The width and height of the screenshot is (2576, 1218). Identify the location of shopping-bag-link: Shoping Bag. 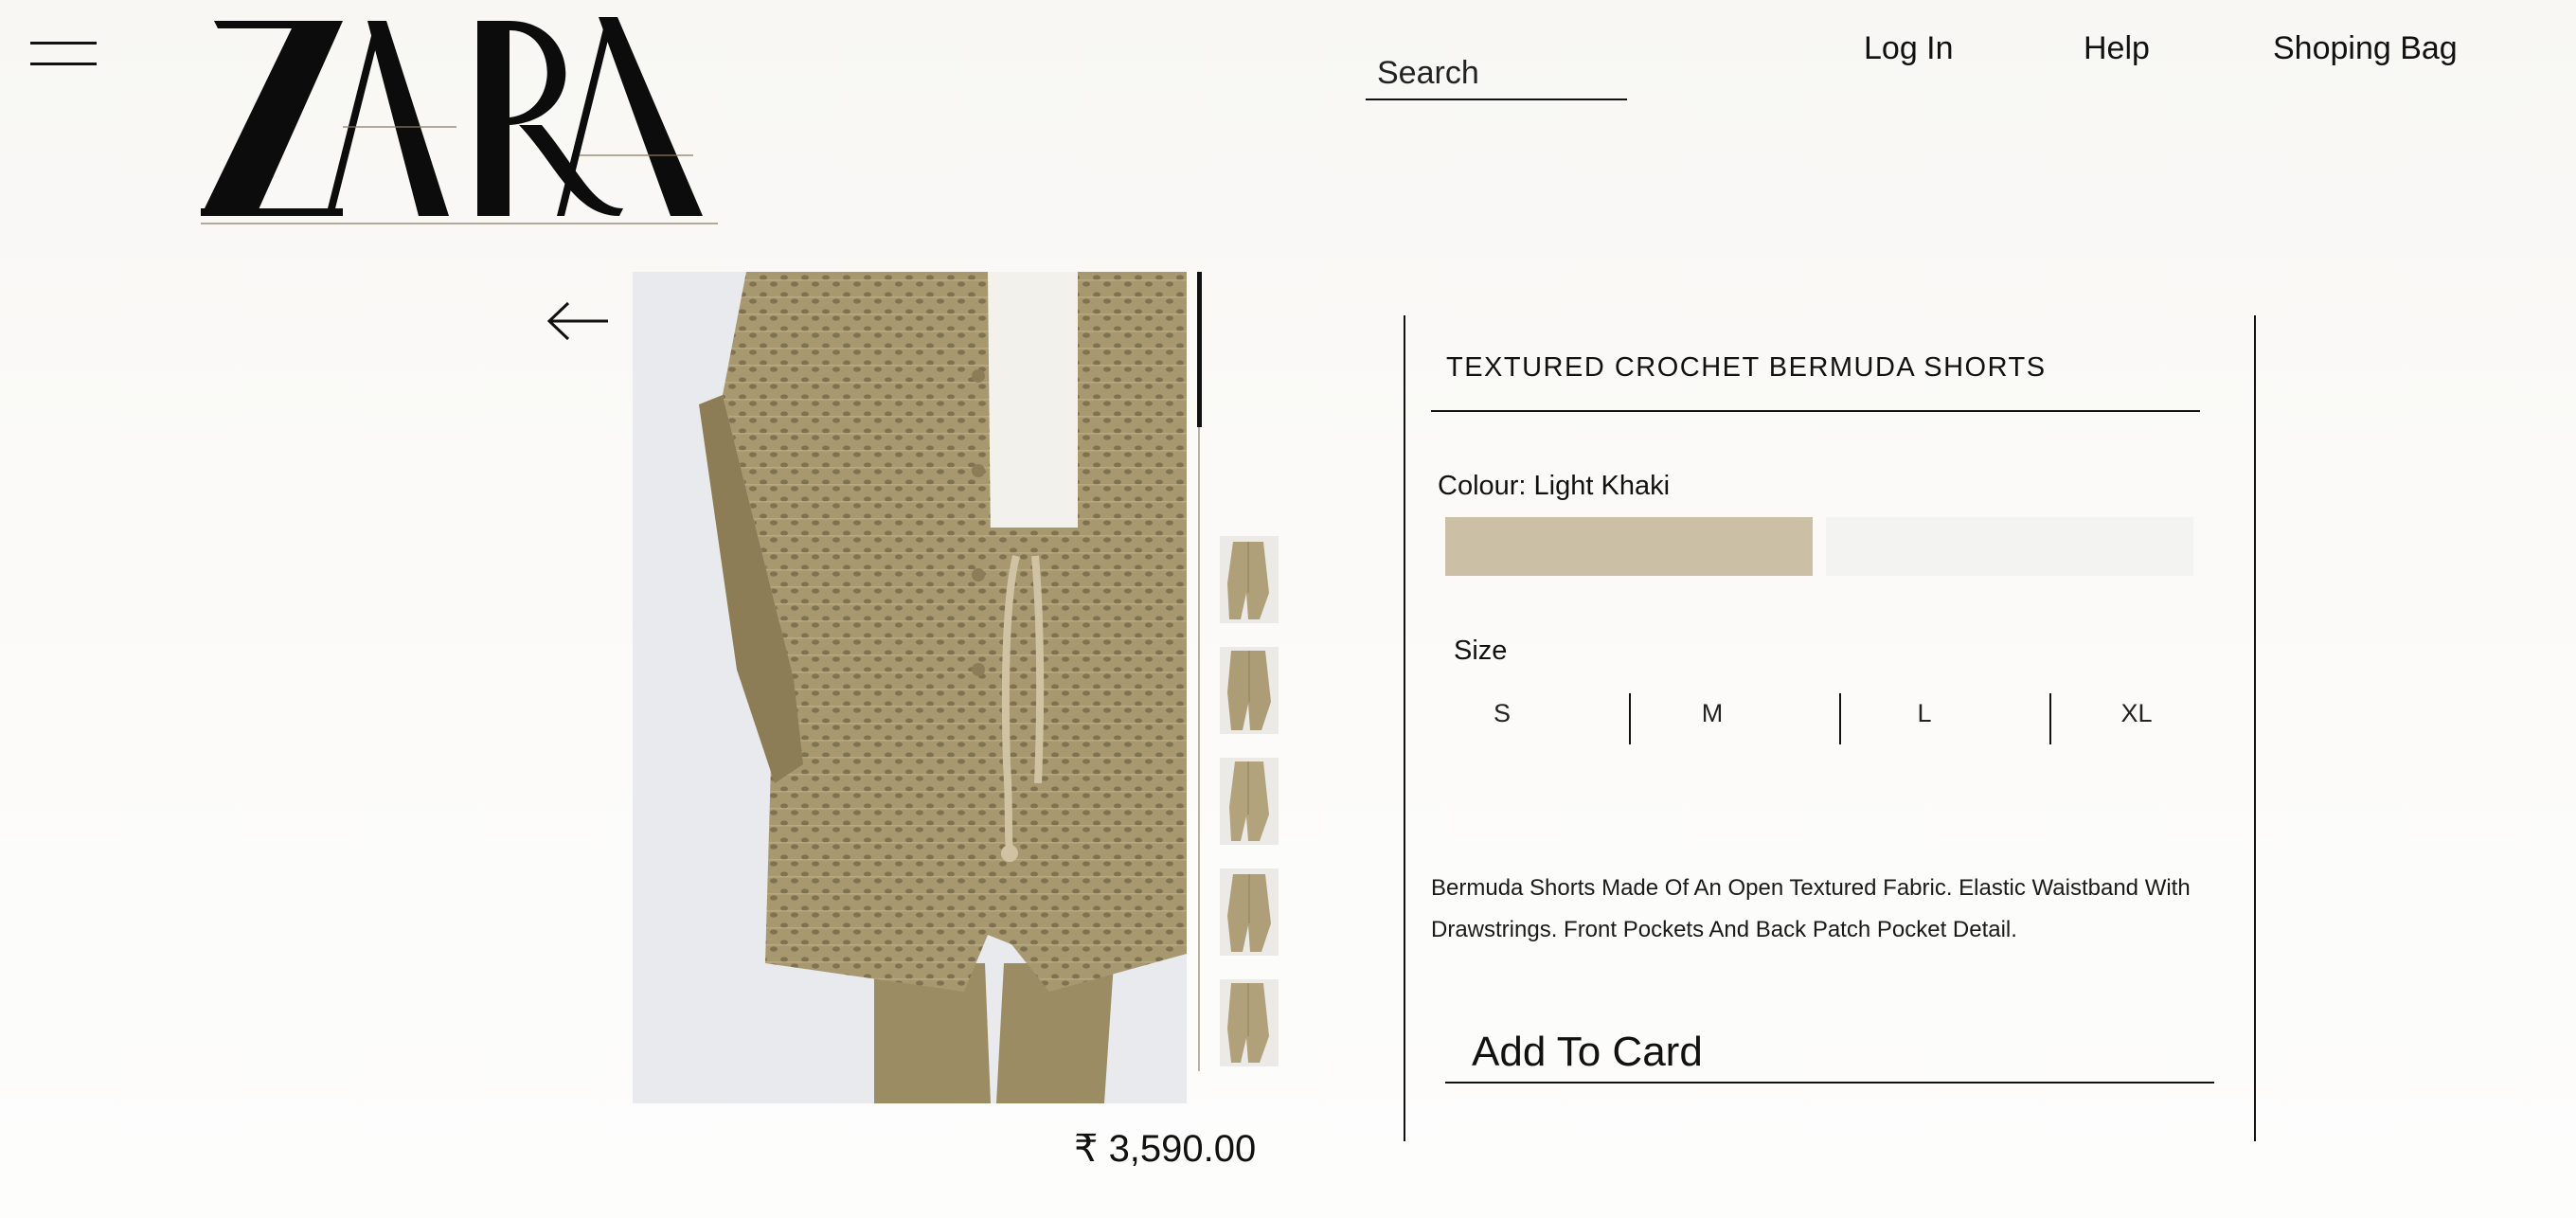
(2365, 48).